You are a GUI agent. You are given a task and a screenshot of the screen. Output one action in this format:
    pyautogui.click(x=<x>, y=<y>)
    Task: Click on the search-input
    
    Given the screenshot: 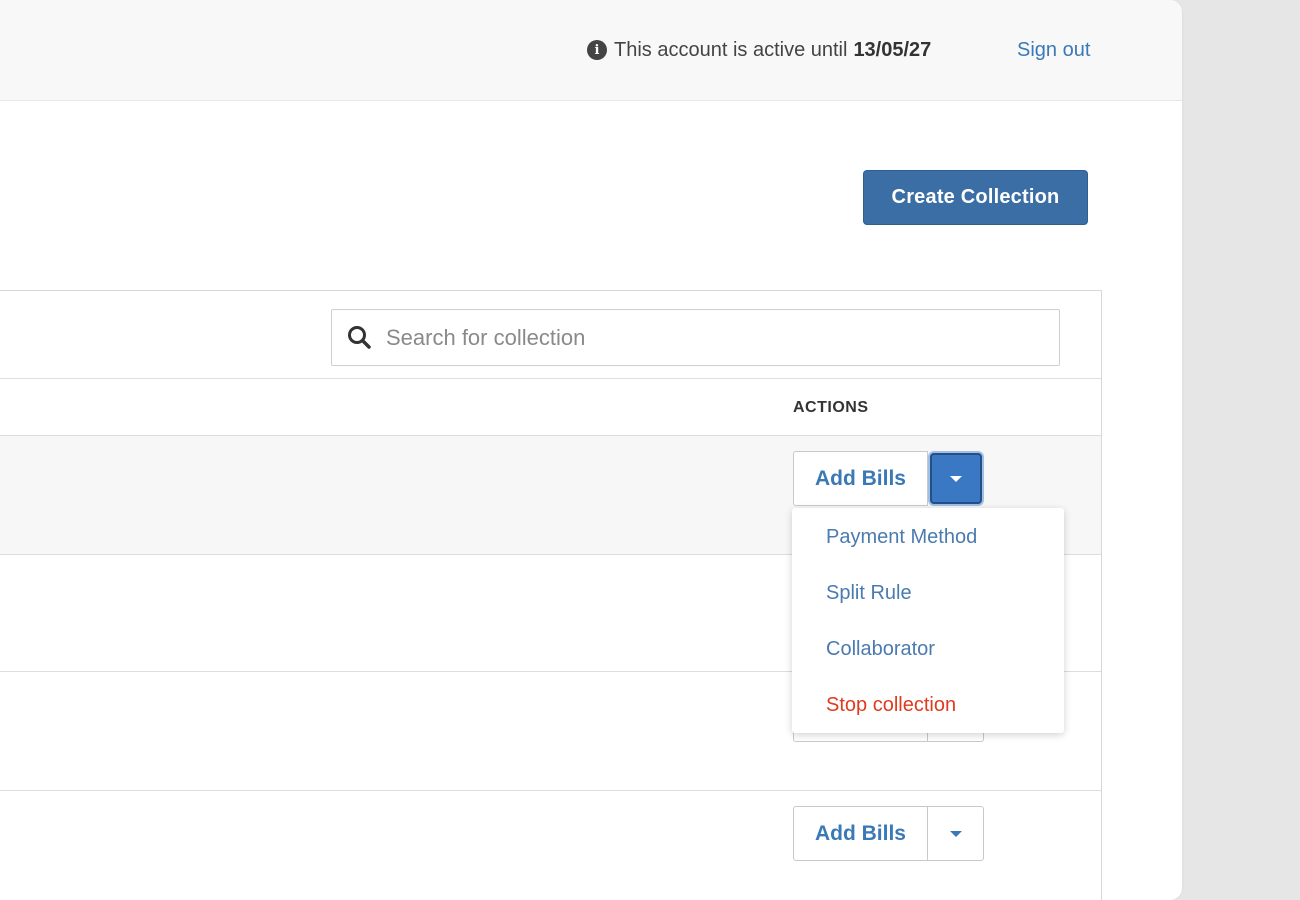 What is the action you would take?
    pyautogui.click(x=722, y=337)
    